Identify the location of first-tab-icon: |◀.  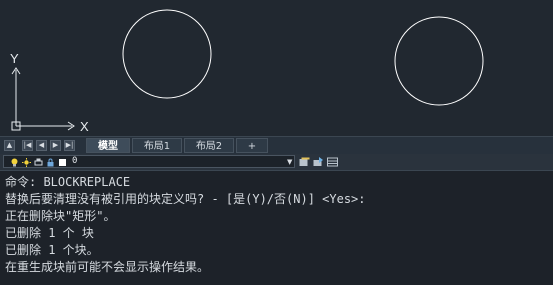
(27, 145).